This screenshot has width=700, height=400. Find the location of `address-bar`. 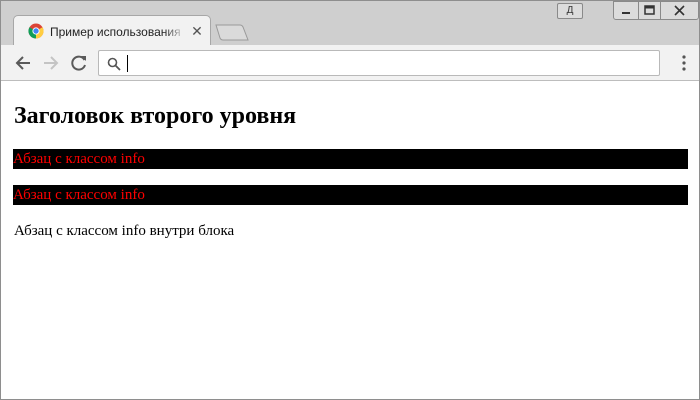

address-bar is located at coordinates (379, 63).